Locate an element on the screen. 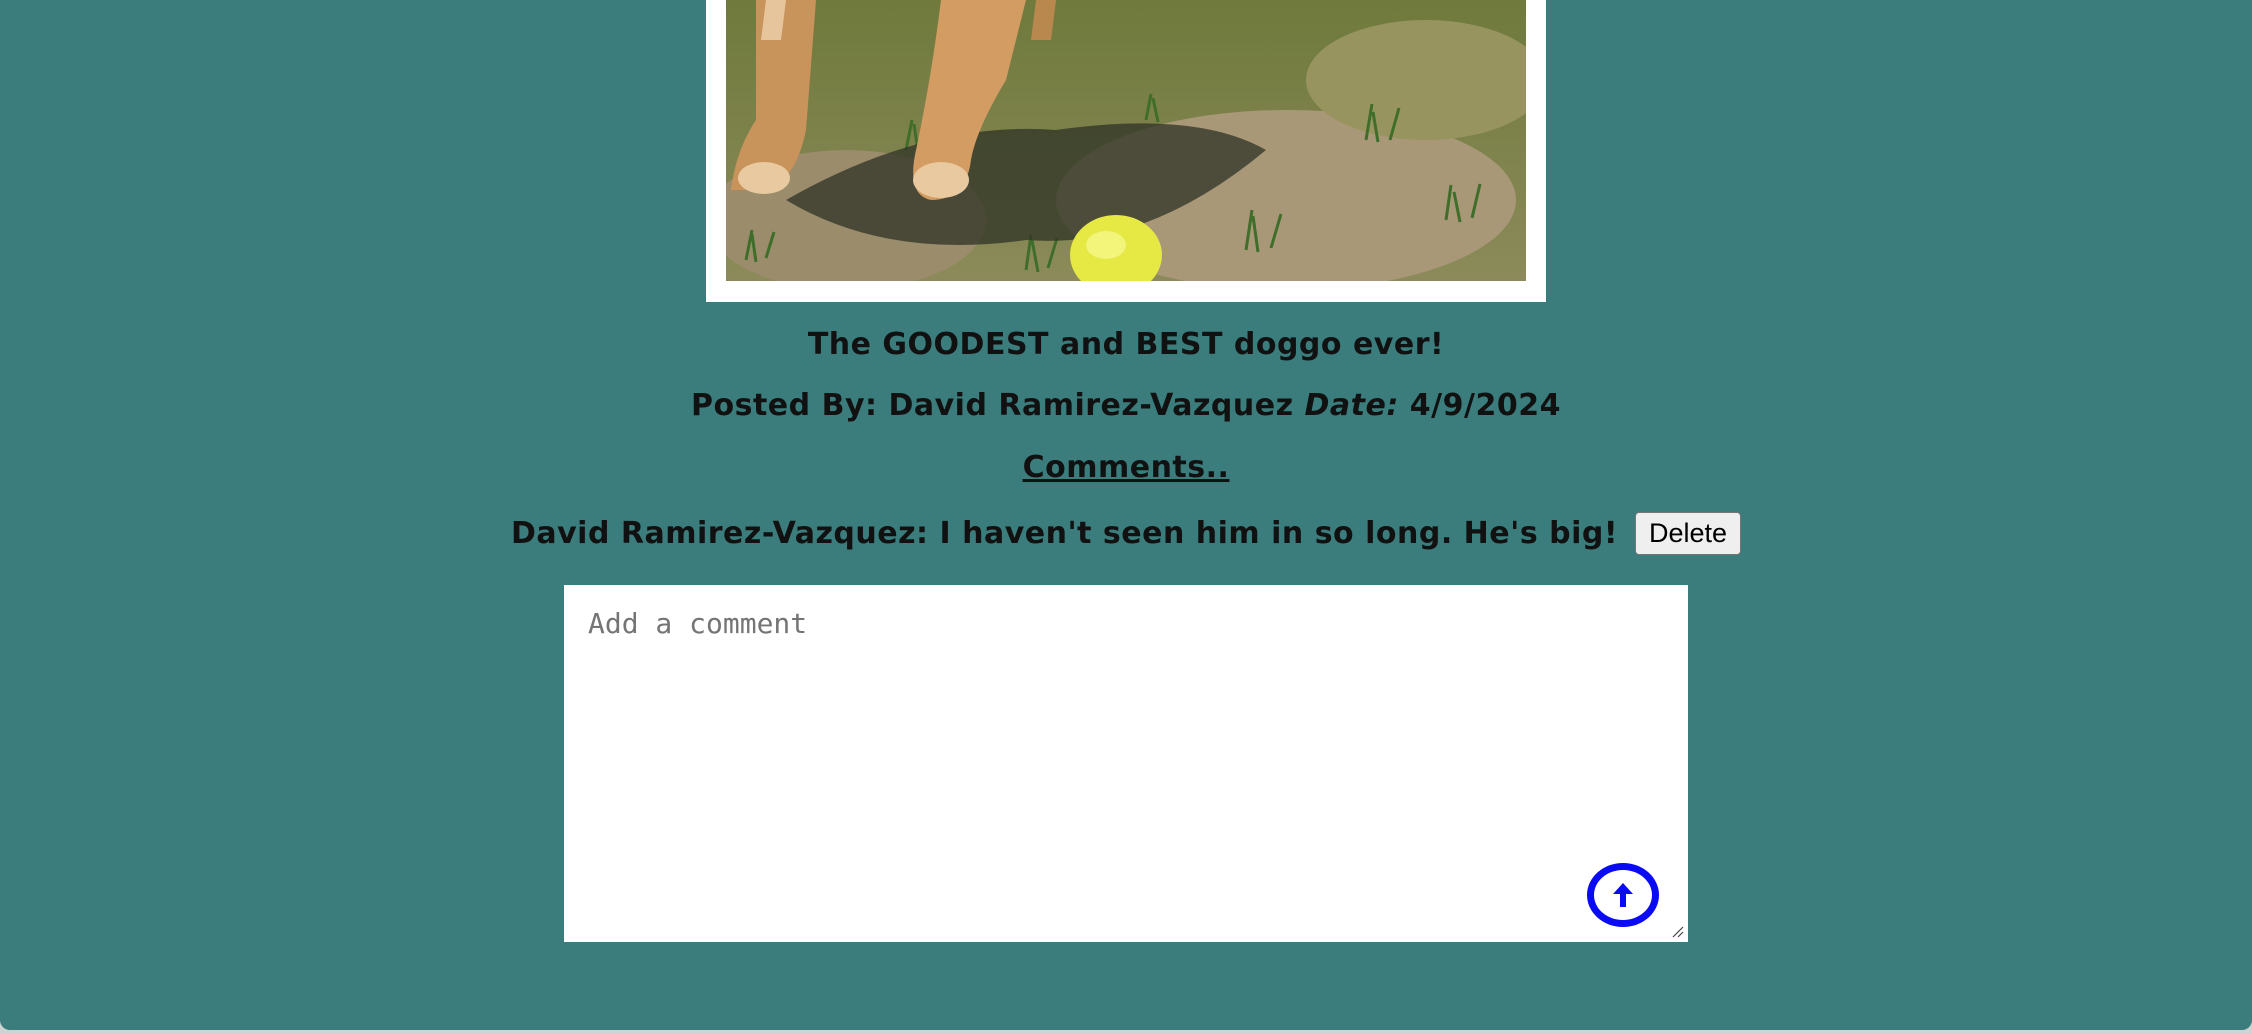 Image resolution: width=2252 pixels, height=1034 pixels. submit-comment-button is located at coordinates (1623, 895).